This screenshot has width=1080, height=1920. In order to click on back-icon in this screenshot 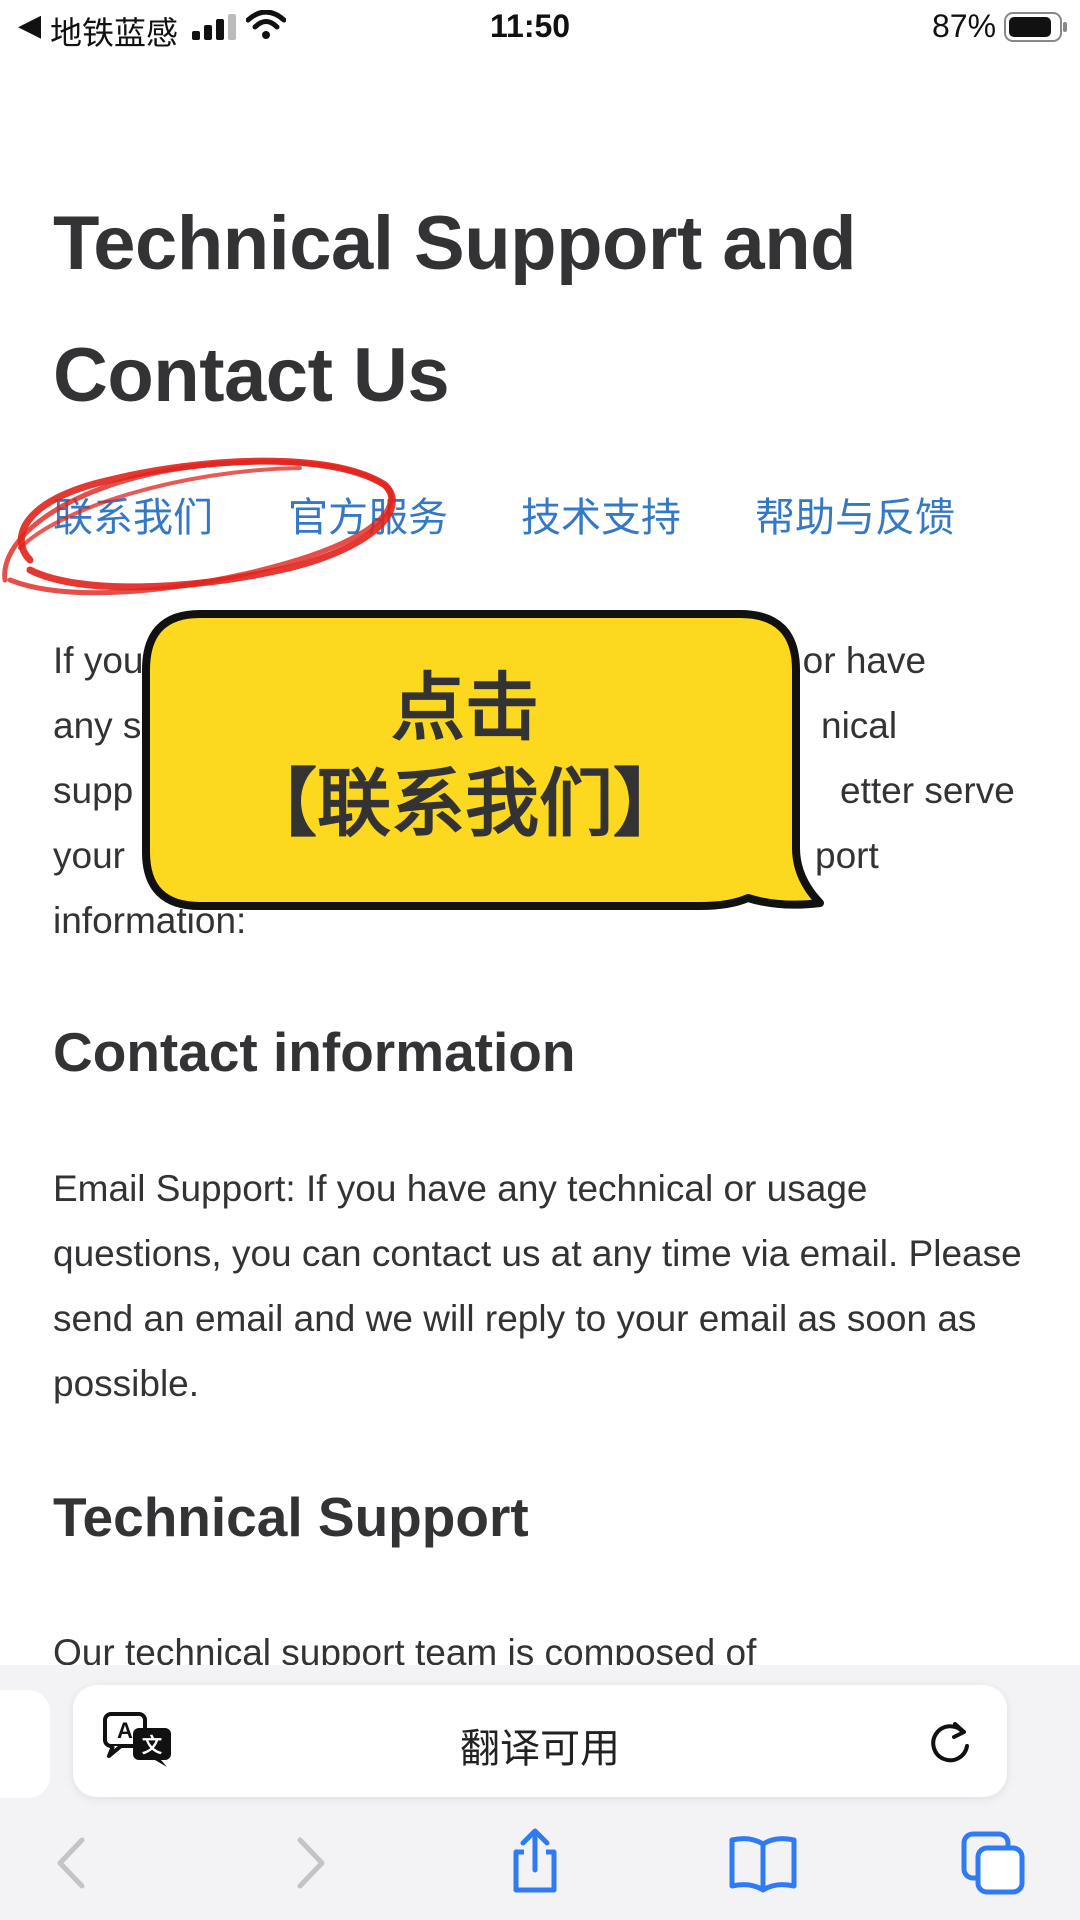, I will do `click(75, 1863)`.